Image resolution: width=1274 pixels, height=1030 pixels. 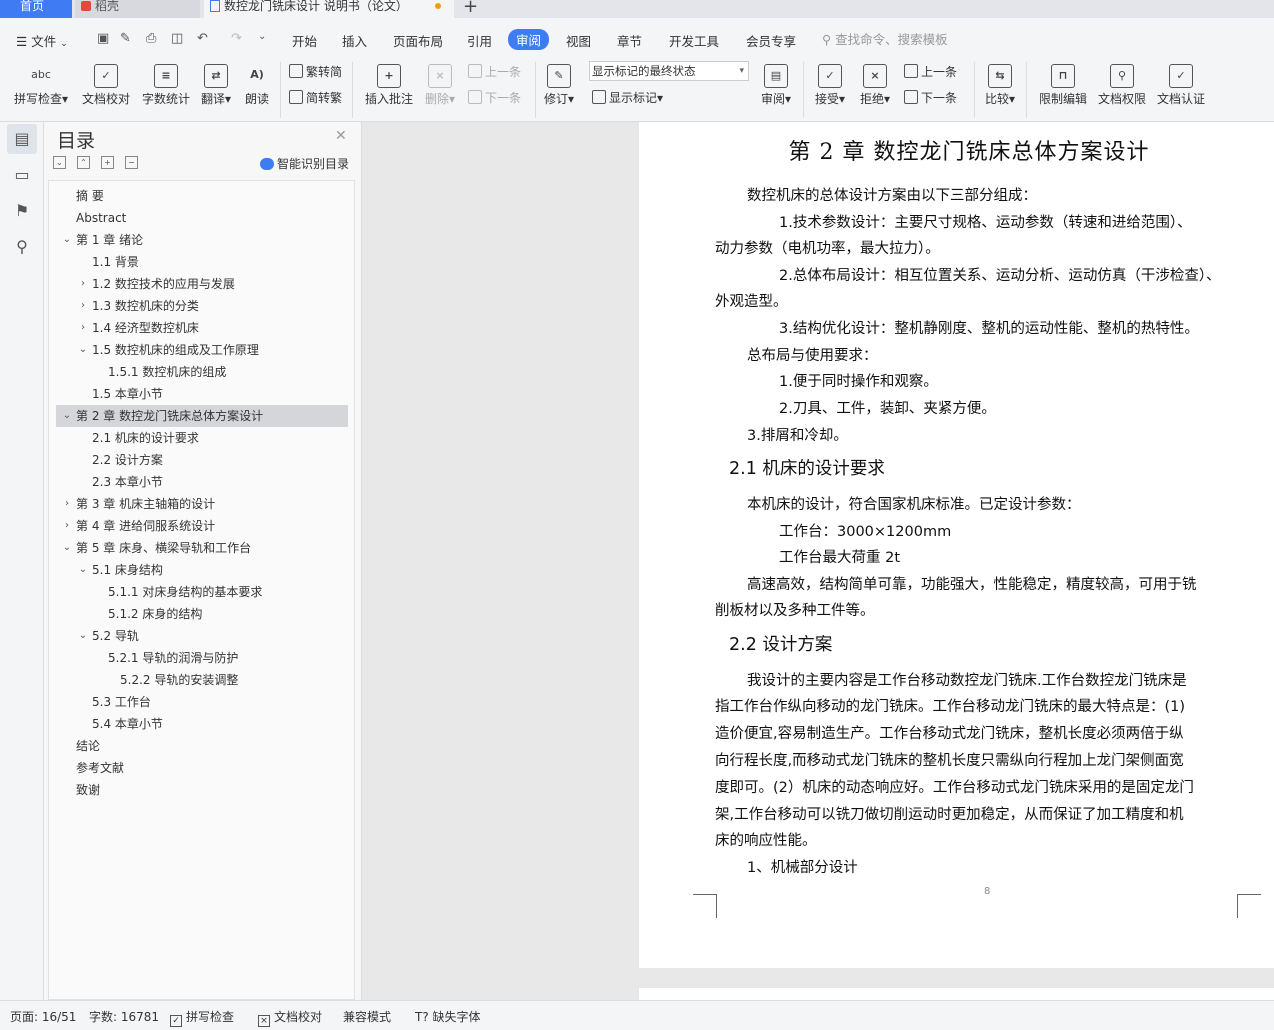 I want to click on menu-references: 引用, so click(x=479, y=40).